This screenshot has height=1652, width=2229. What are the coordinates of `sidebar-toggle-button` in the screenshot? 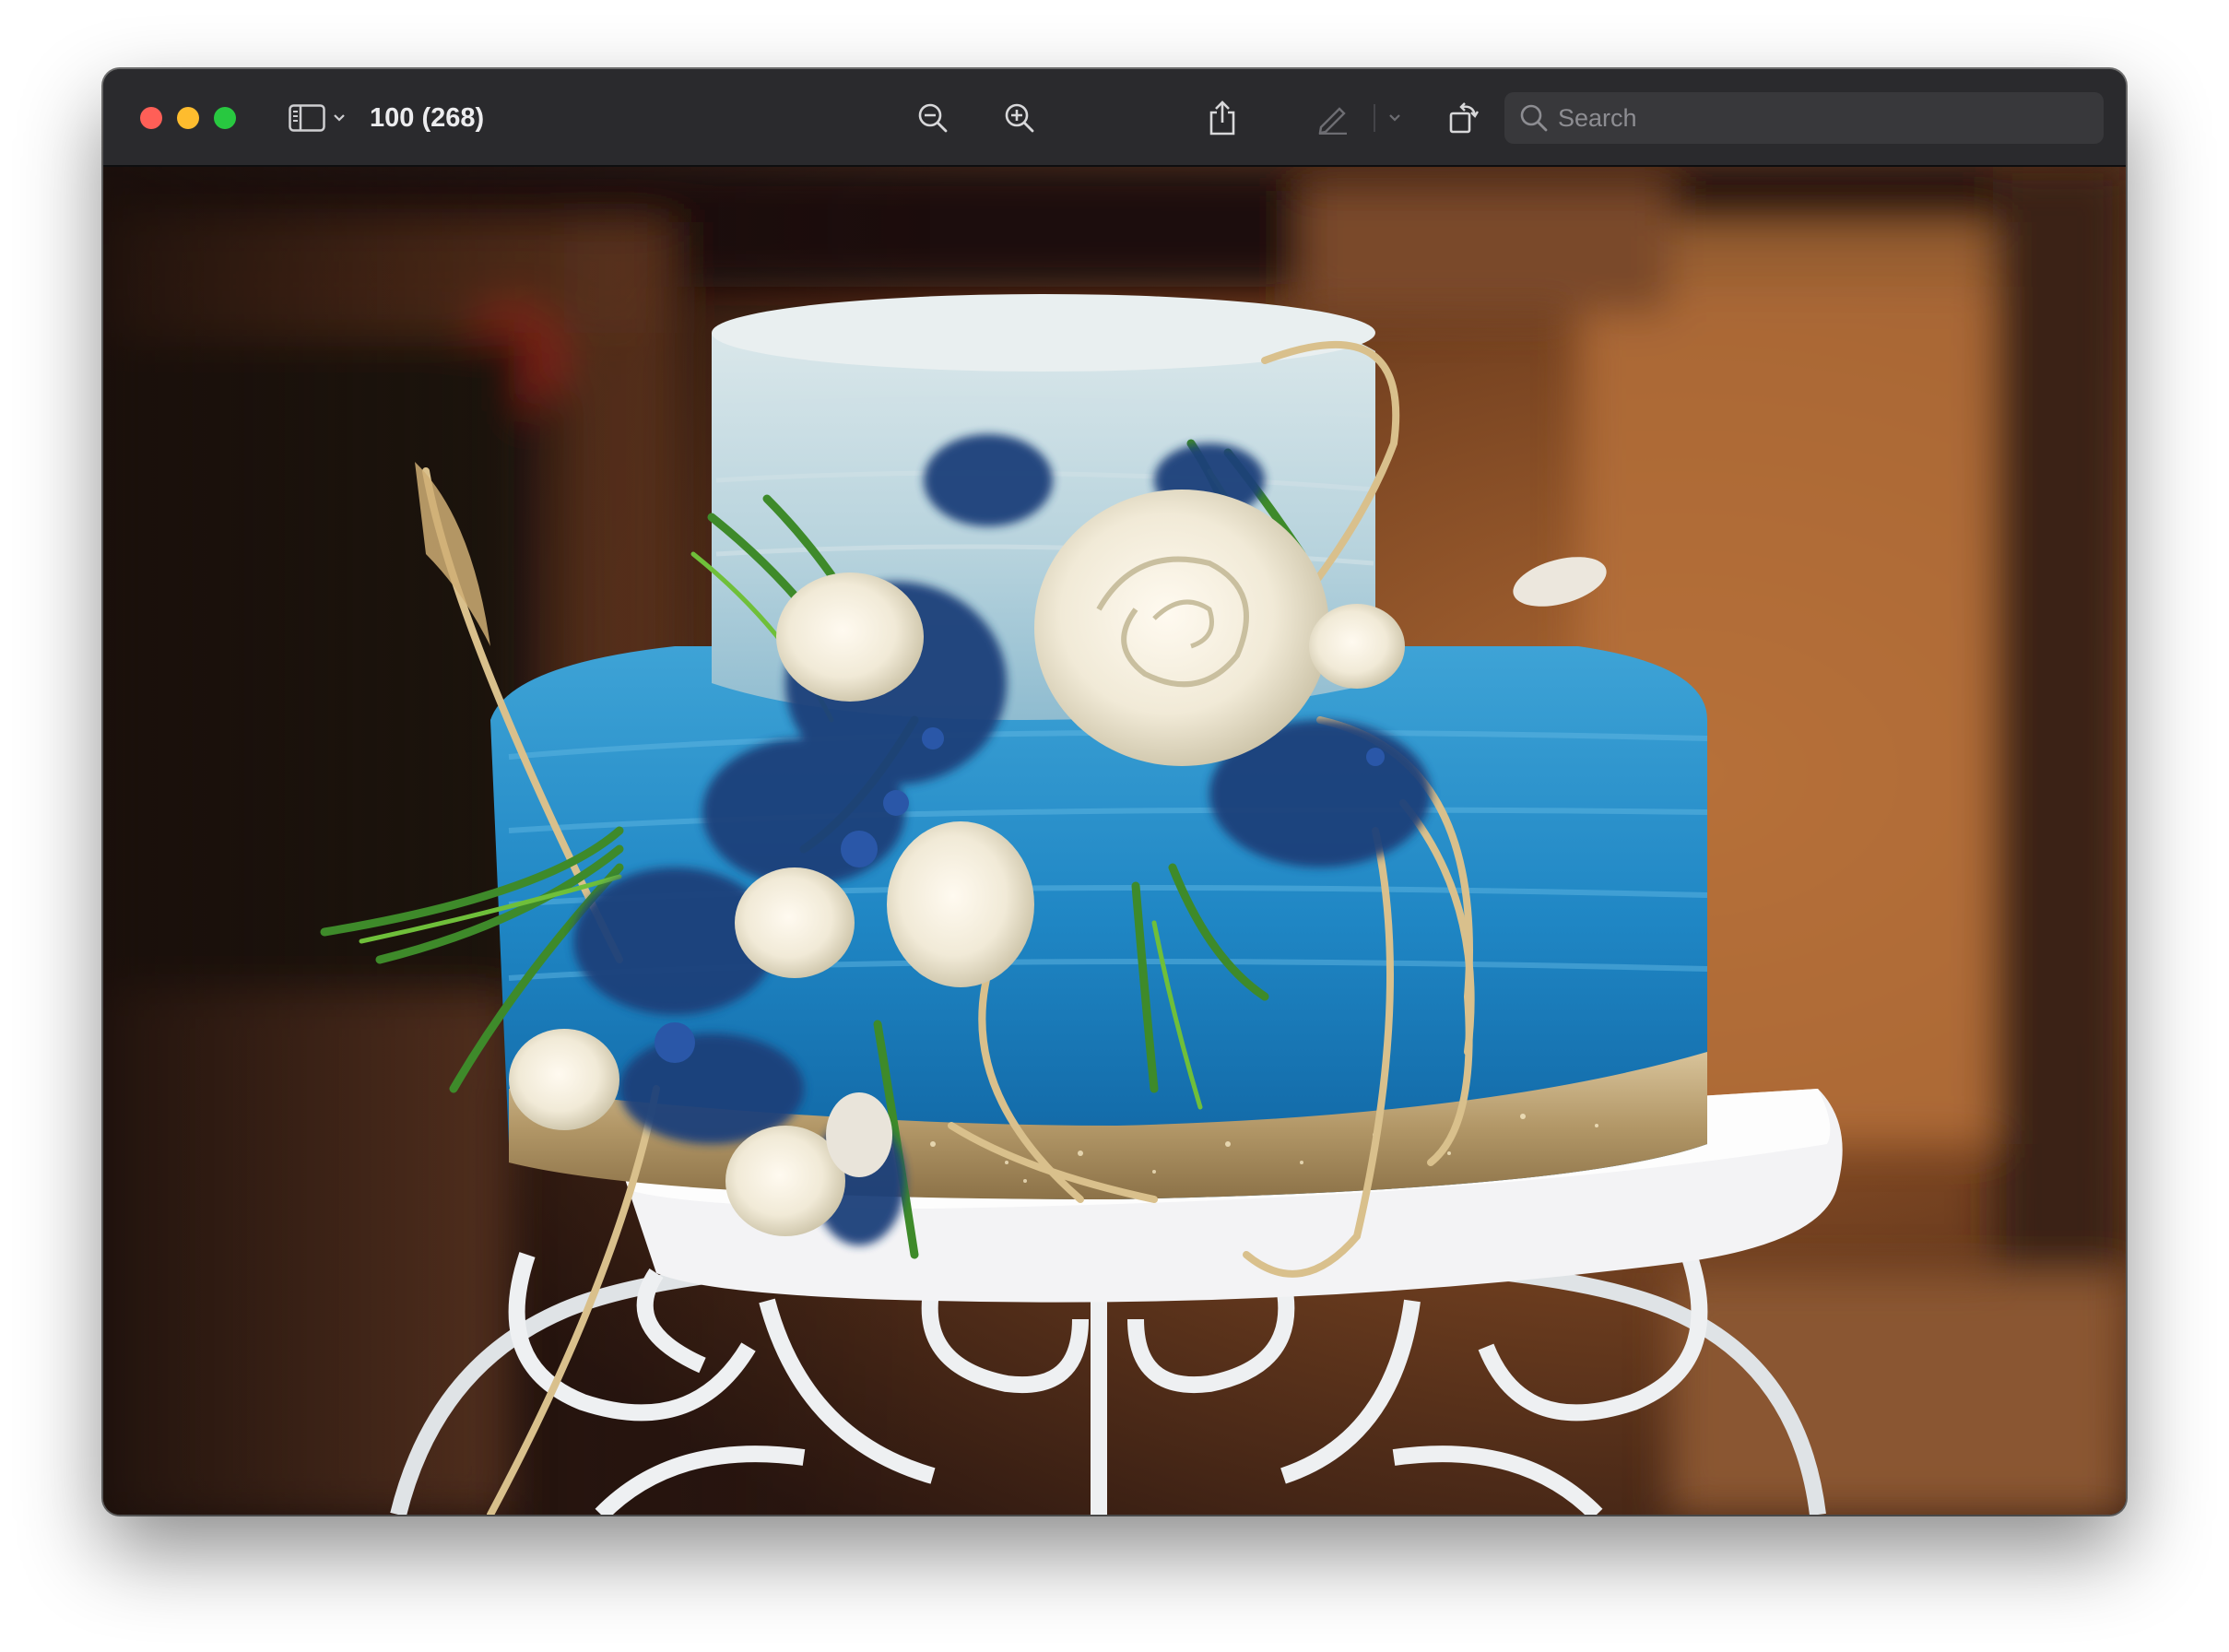 It's located at (317, 118).